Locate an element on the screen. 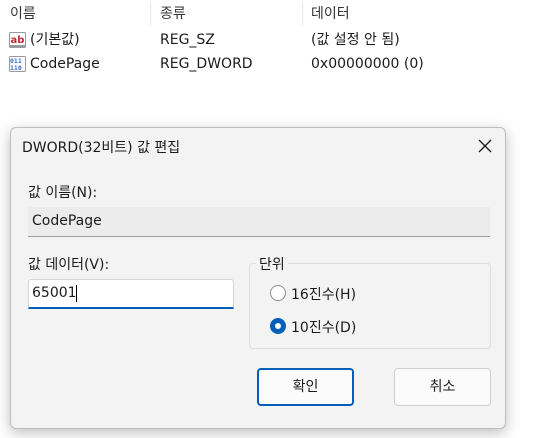 This screenshot has width=536, height=438. svg-text: 110 is located at coordinates (16, 68).